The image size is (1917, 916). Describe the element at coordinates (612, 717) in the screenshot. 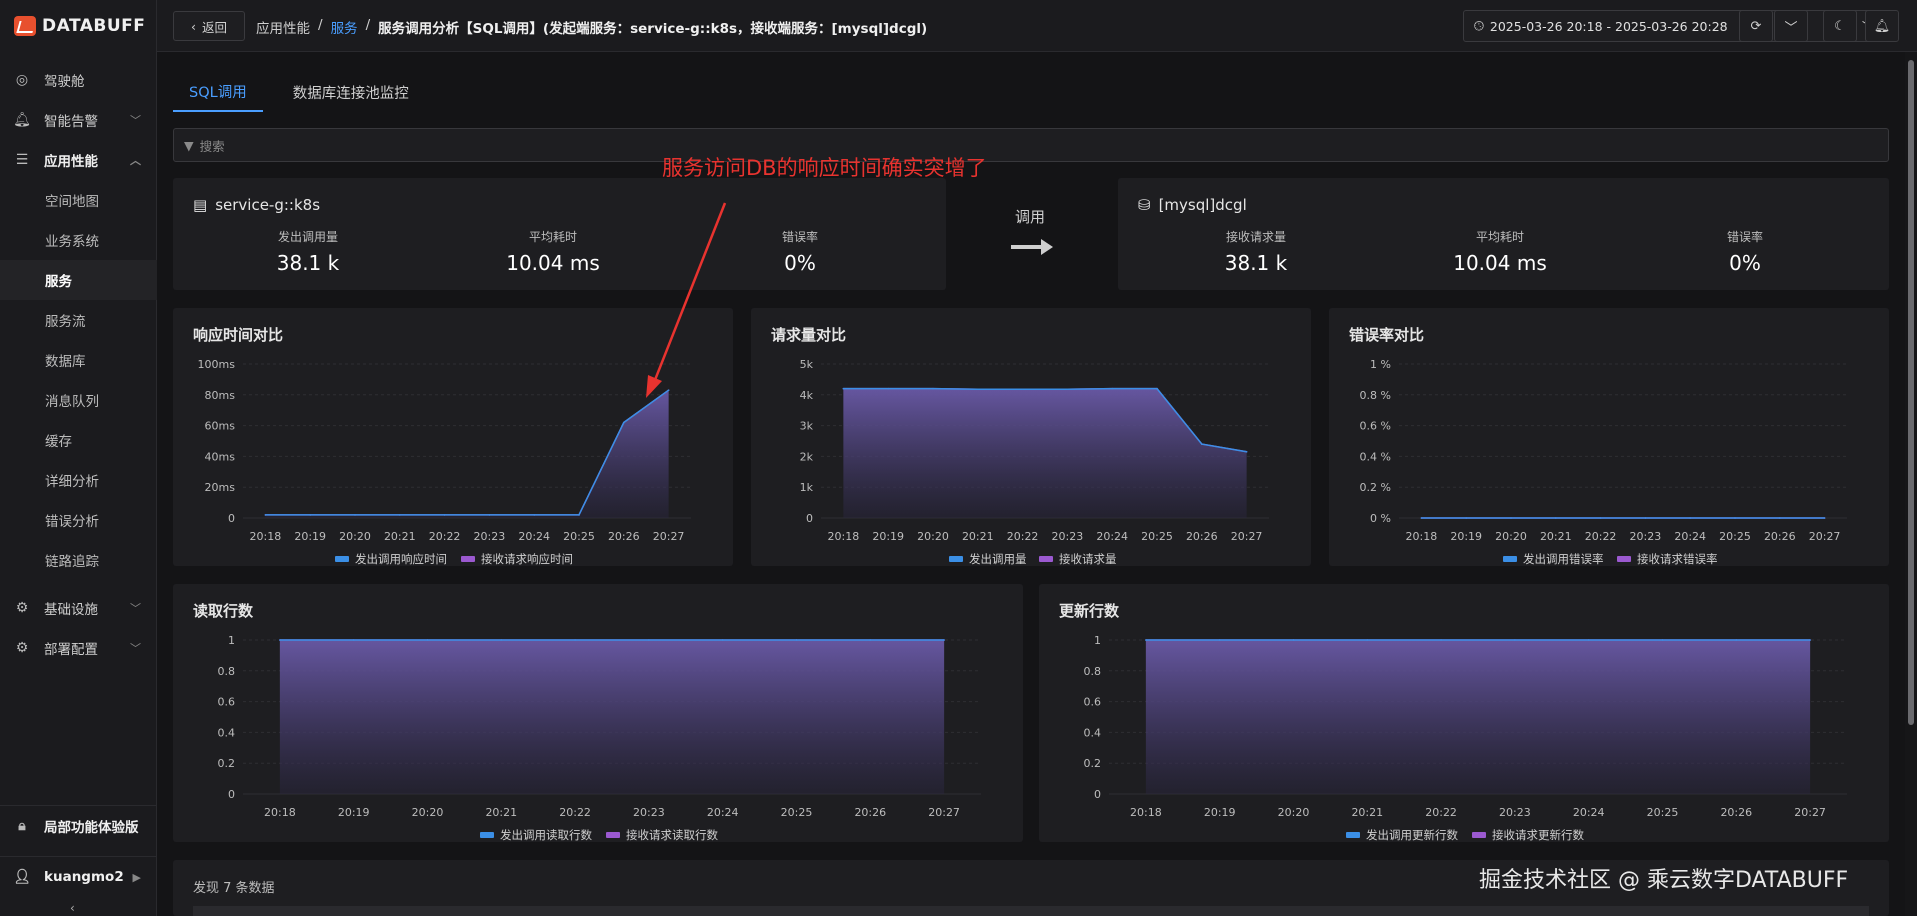

I see `series-area` at that location.